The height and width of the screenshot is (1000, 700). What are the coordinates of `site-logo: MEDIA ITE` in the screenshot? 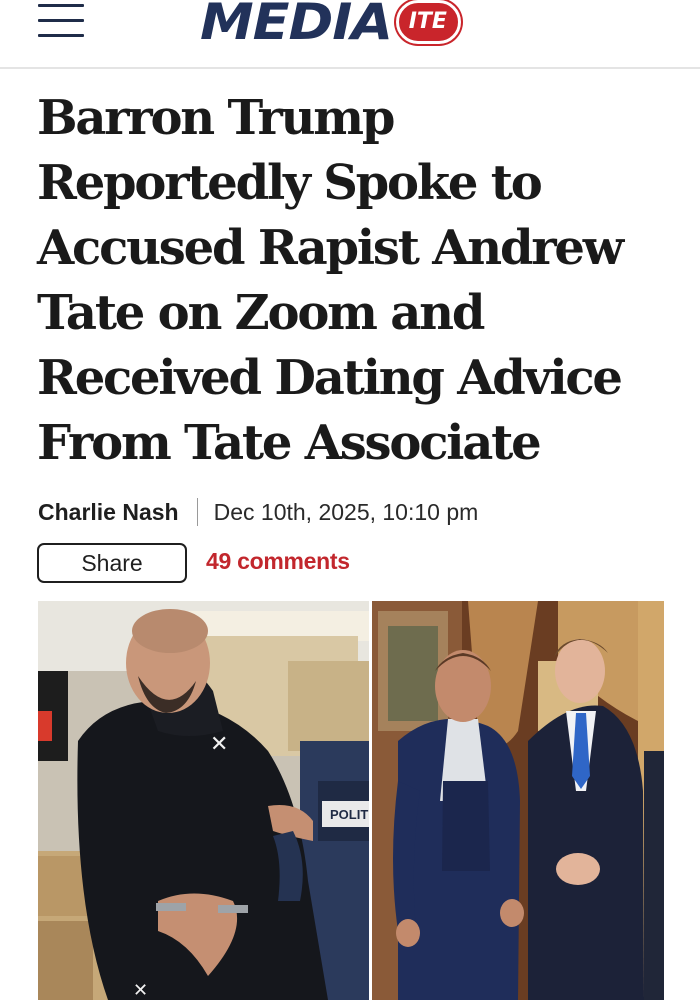 It's located at (330, 25).